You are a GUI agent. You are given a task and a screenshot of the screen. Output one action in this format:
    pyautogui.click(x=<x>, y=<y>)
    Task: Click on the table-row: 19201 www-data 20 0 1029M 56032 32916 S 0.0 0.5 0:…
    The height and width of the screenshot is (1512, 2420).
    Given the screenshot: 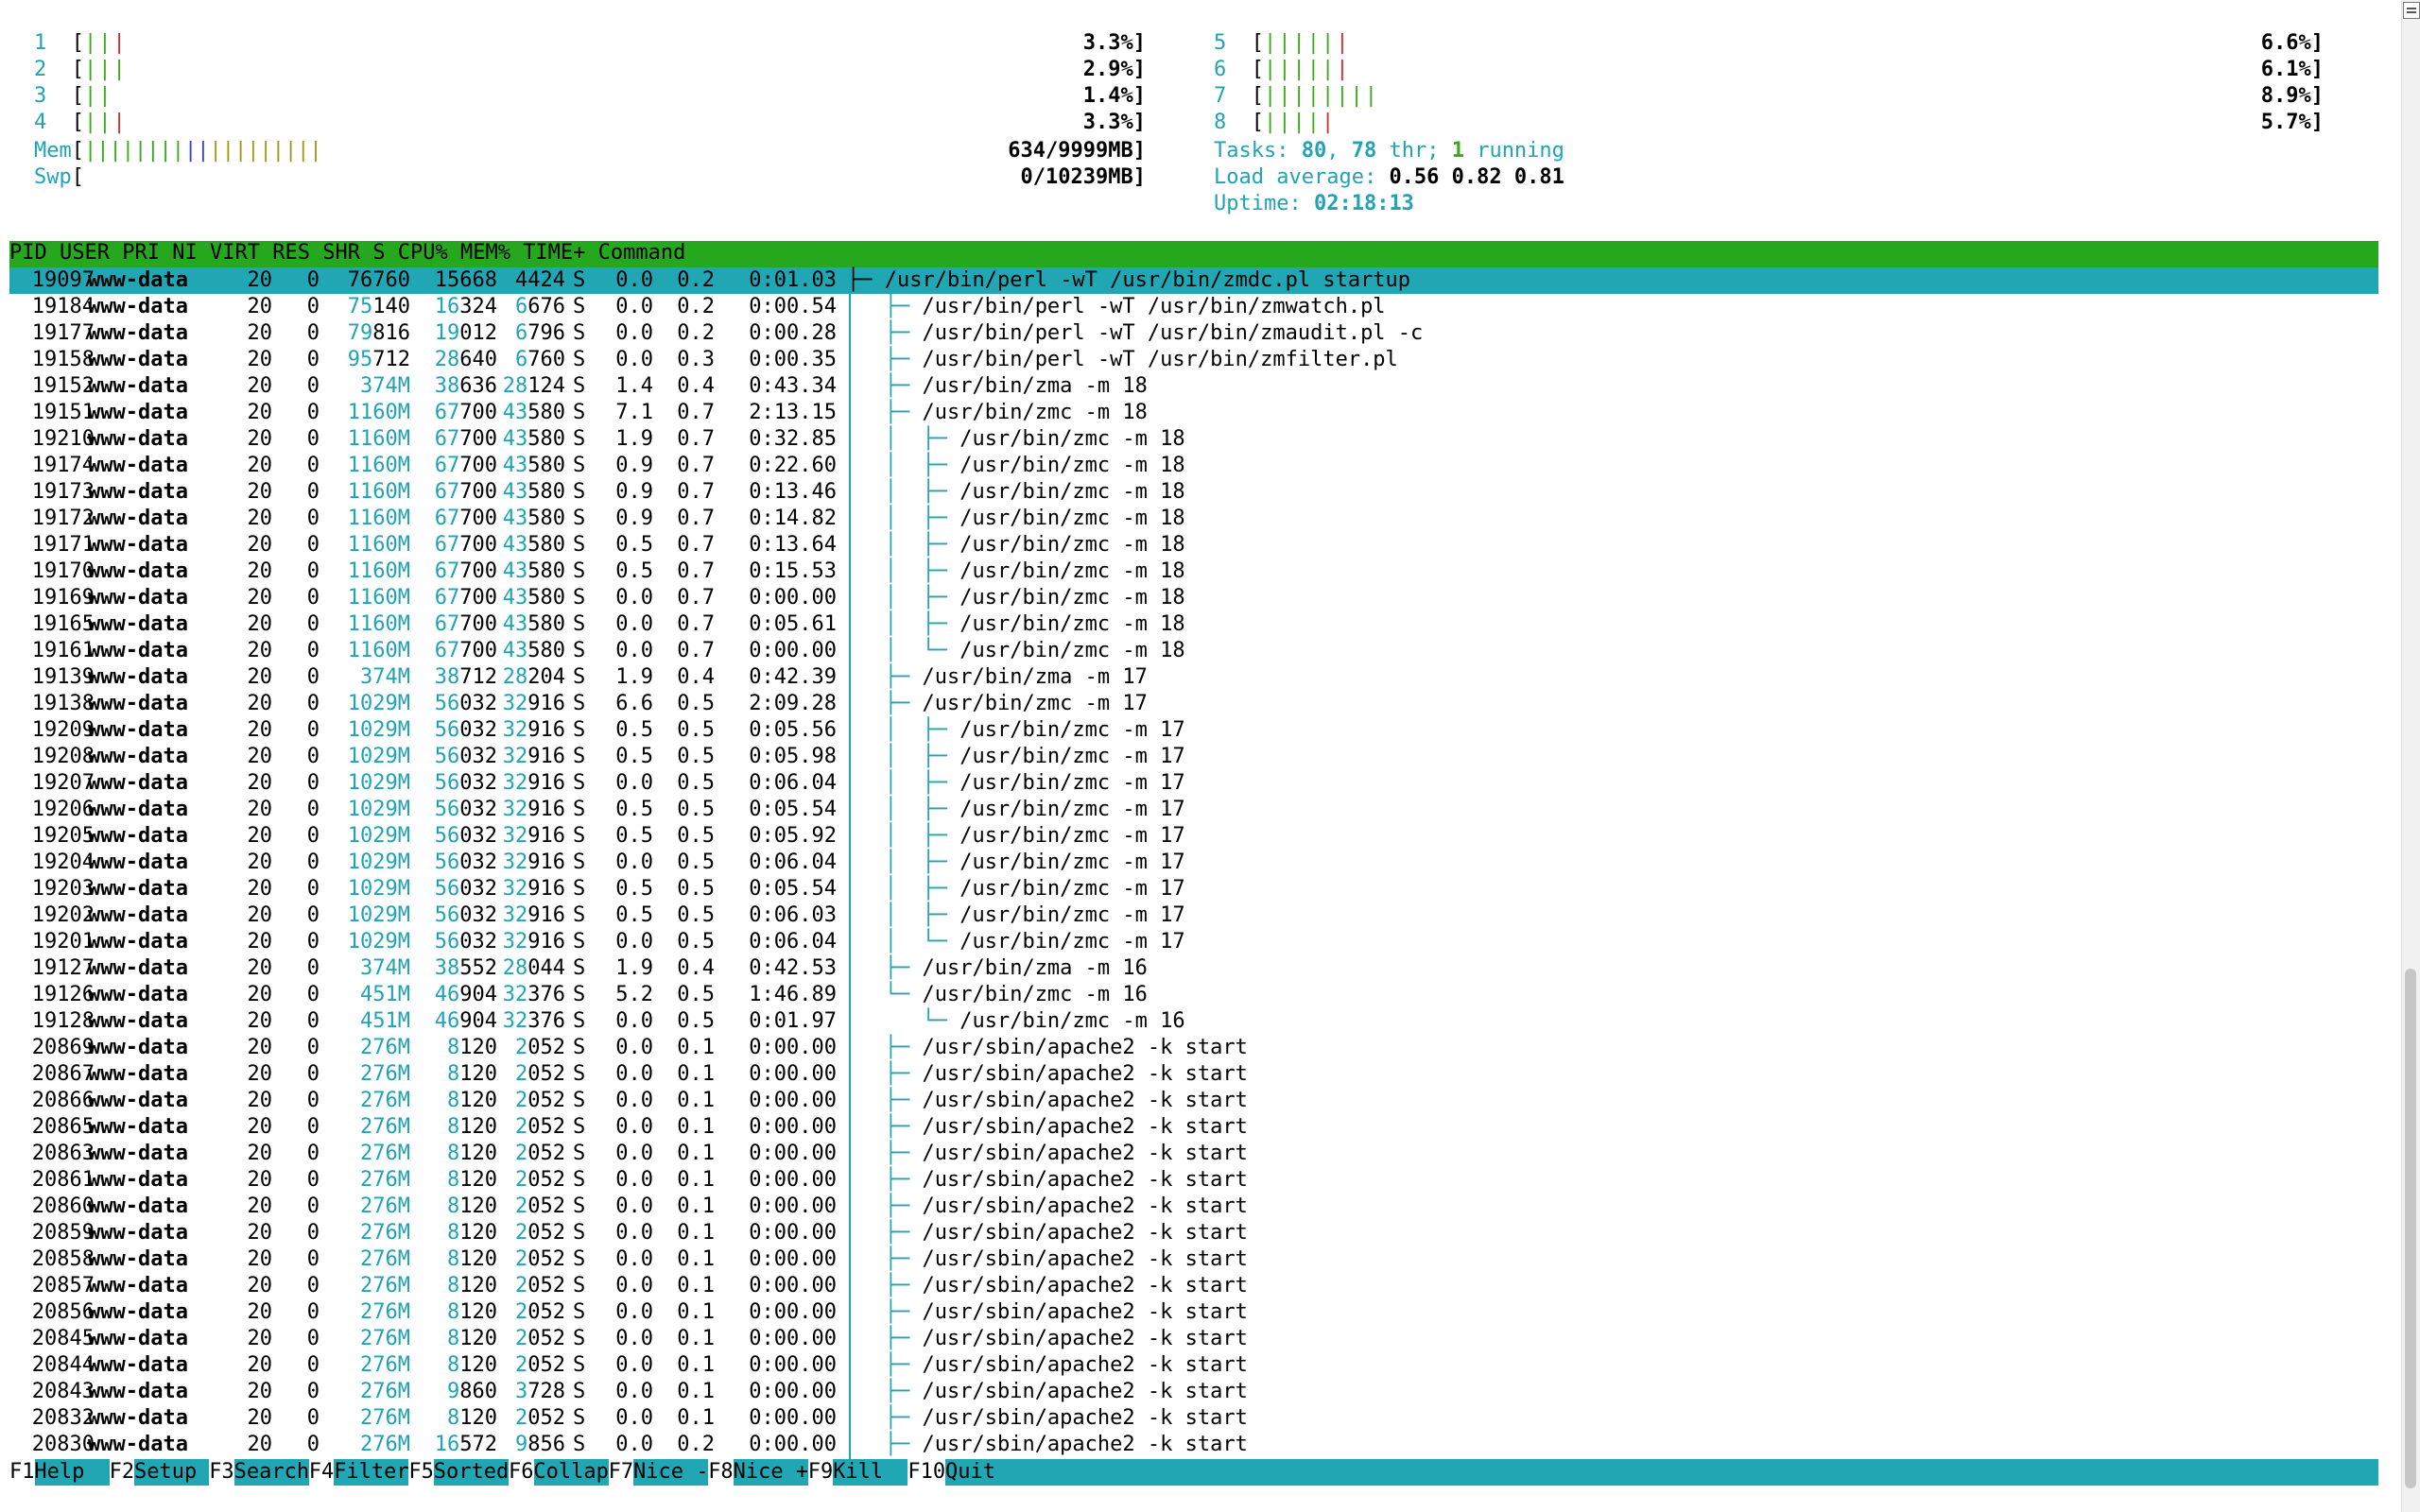 What is the action you would take?
    pyautogui.click(x=1193, y=942)
    